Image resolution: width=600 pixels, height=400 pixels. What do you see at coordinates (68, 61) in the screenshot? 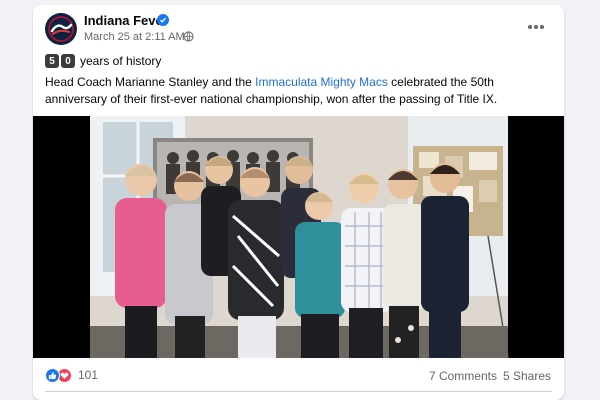
I see `digit-badge: 0` at bounding box center [68, 61].